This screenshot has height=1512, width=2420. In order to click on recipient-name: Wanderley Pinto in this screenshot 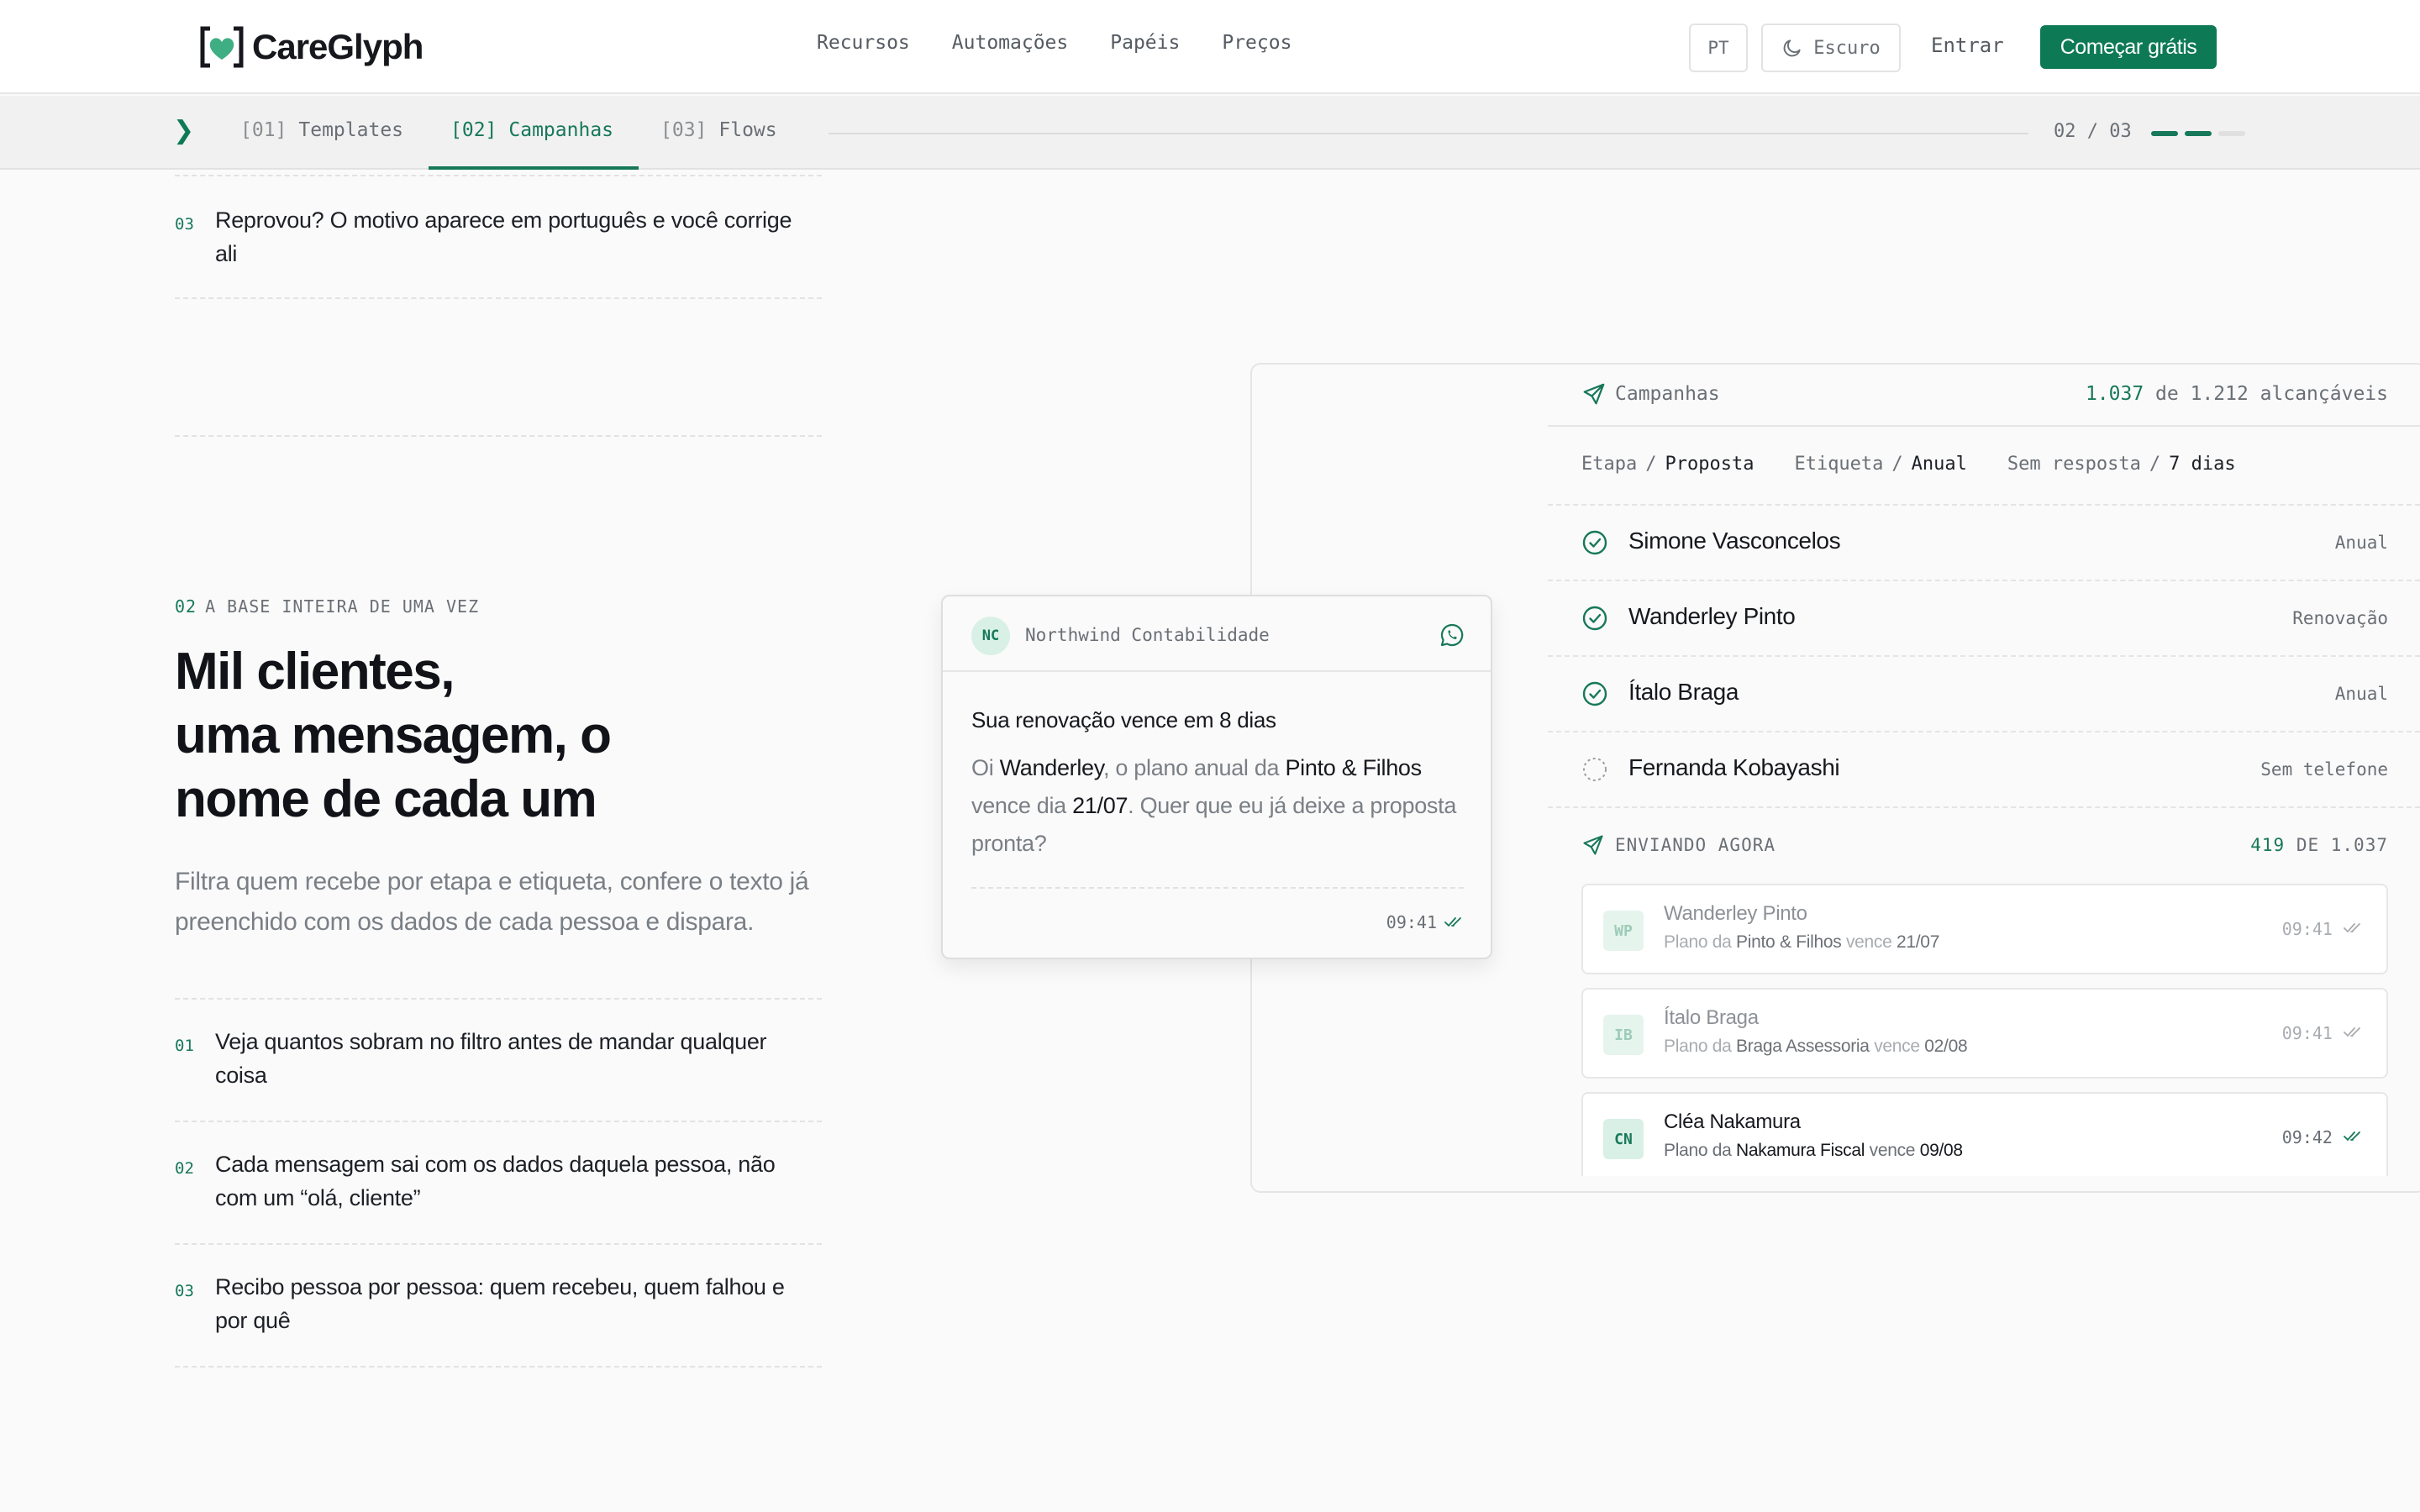, I will do `click(1712, 616)`.